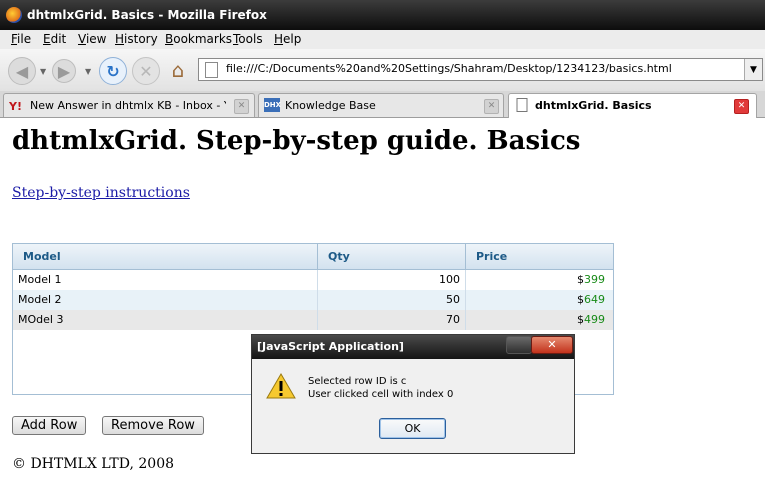 The image size is (765, 484). I want to click on tab-dhtmlxgrid-basics: dhtmlxGrid. Basics ✕, so click(632, 105).